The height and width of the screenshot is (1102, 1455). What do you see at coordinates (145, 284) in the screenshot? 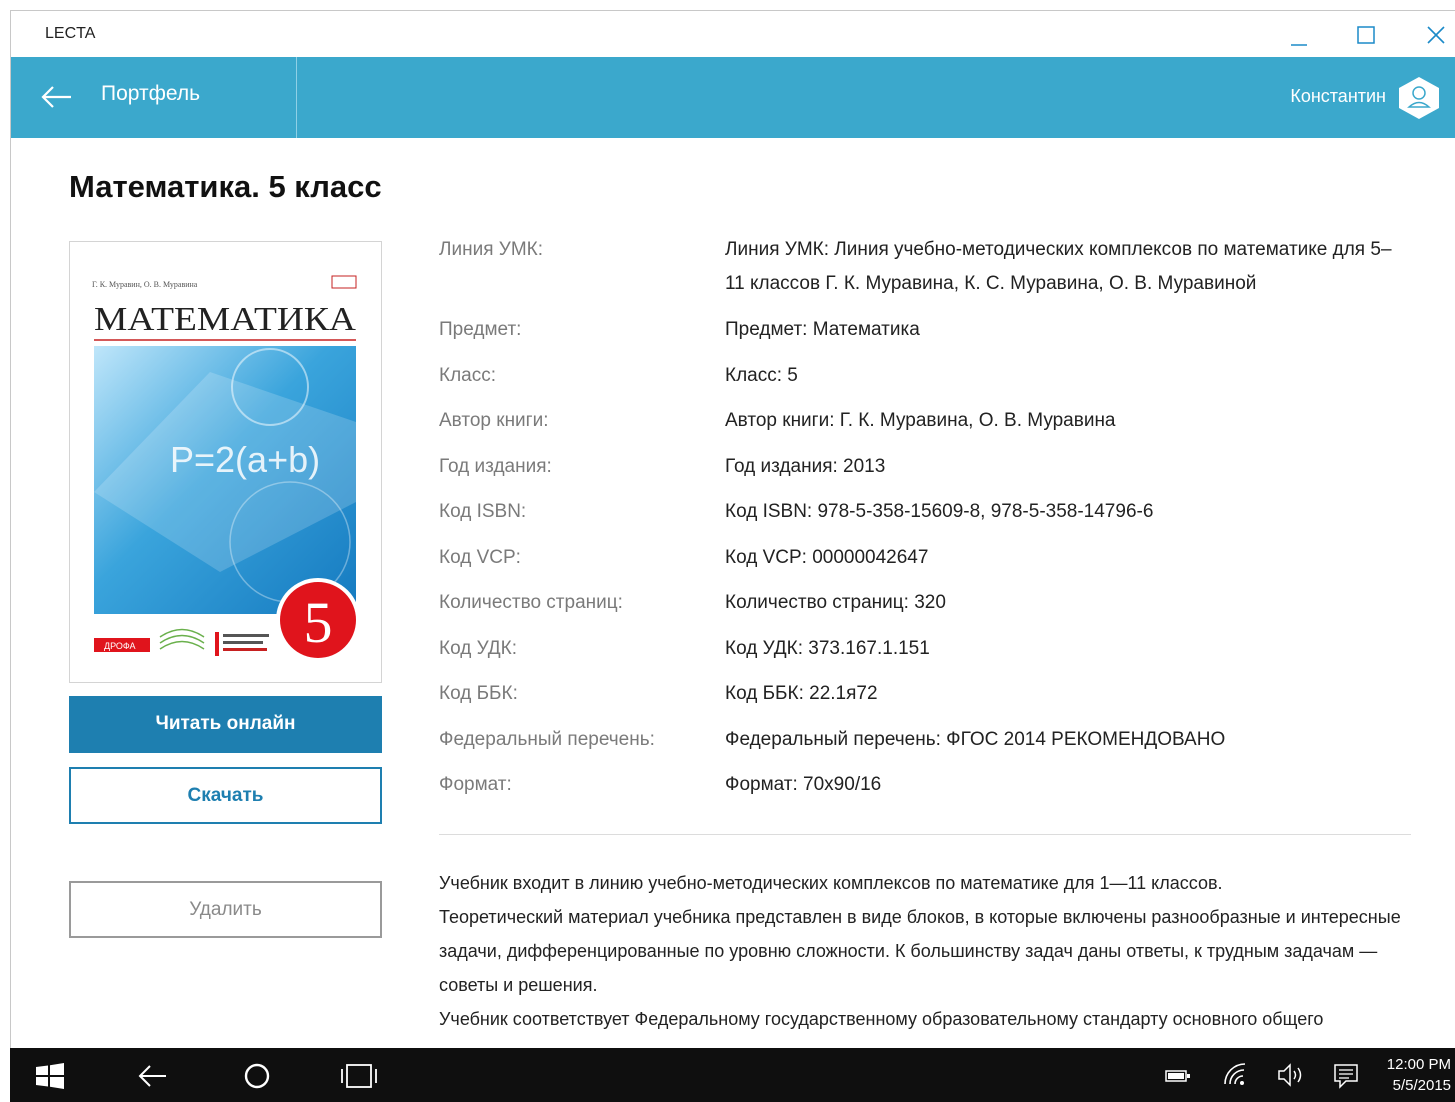
I see `cover-authors: Г. К. Муравин, О. В. Муравина` at bounding box center [145, 284].